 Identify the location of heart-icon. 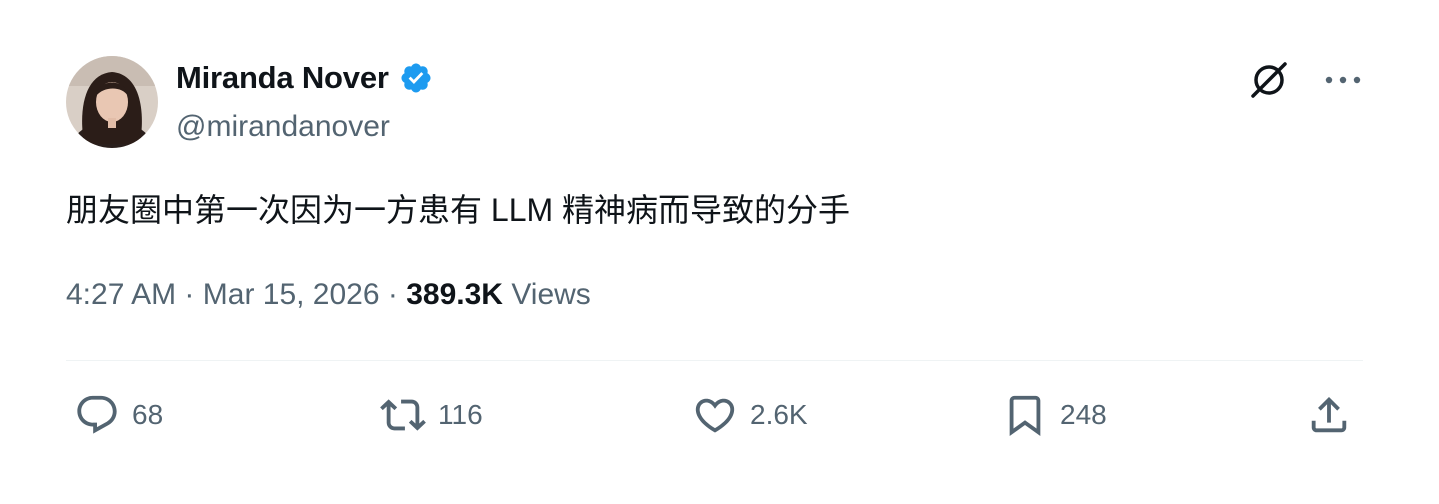
(715, 415).